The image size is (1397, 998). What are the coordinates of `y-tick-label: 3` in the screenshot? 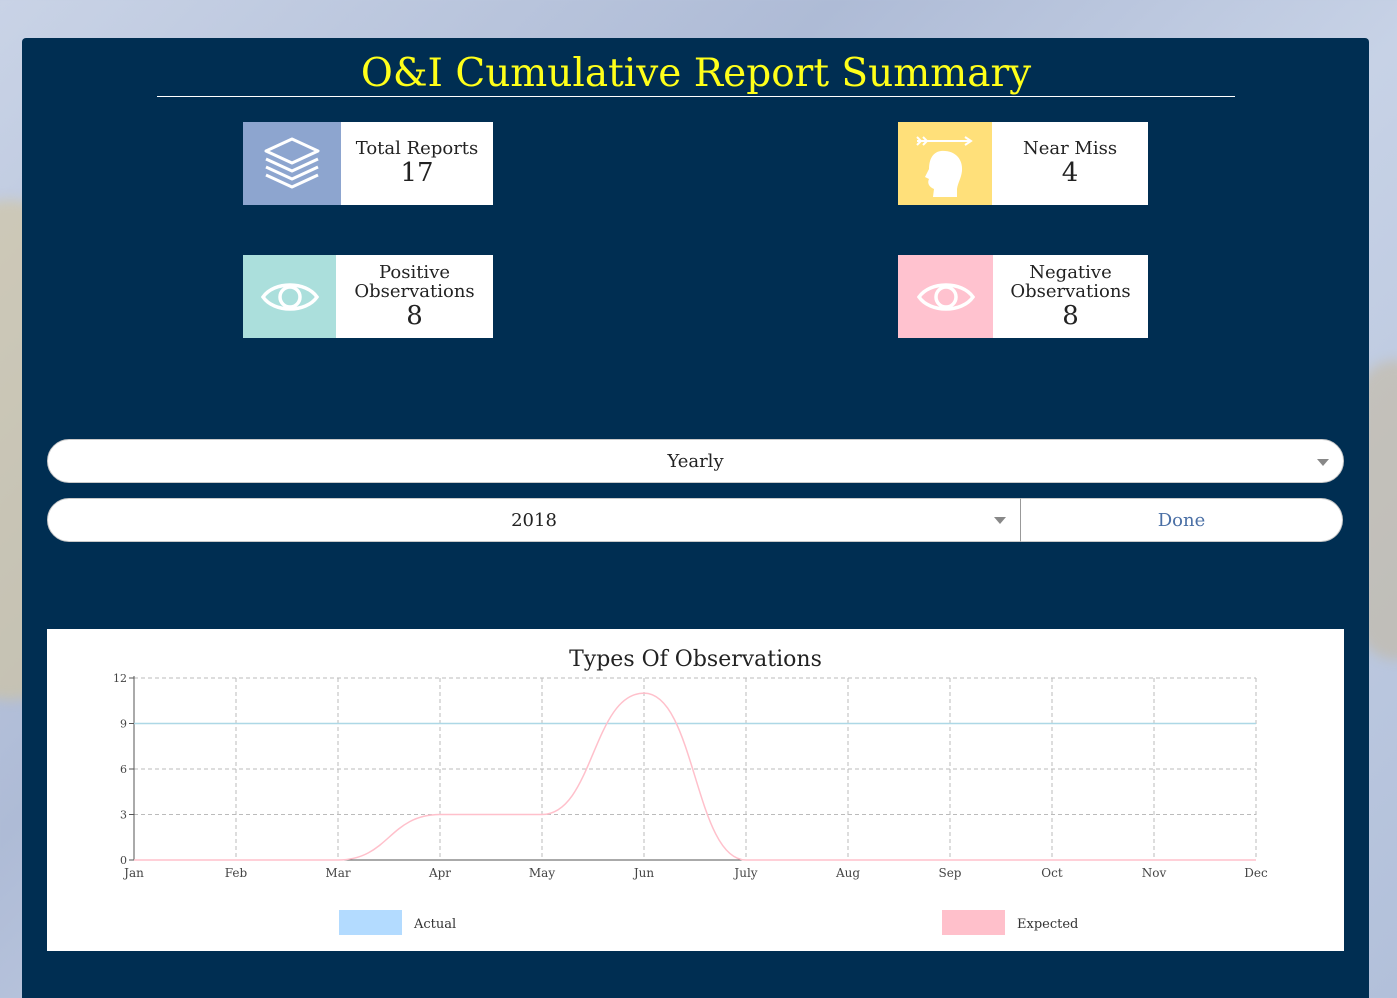 It's located at (123, 815).